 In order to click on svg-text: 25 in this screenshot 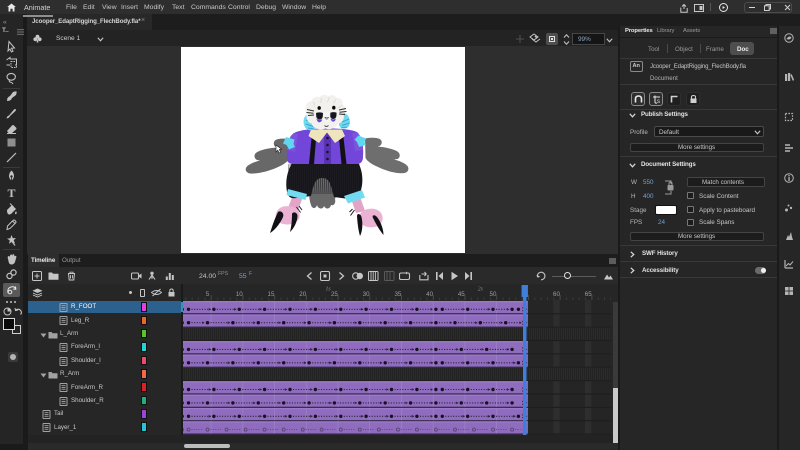, I will do `click(334, 294)`.